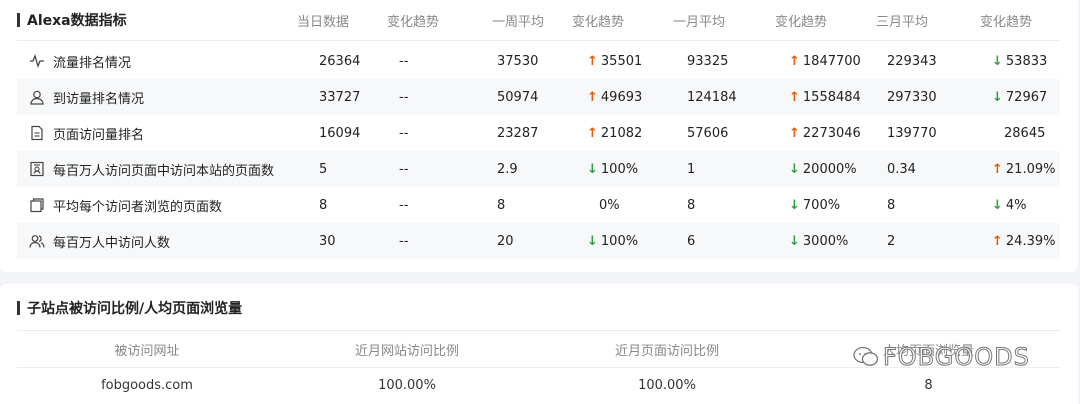  What do you see at coordinates (37, 97) in the screenshot?
I see `user-icon` at bounding box center [37, 97].